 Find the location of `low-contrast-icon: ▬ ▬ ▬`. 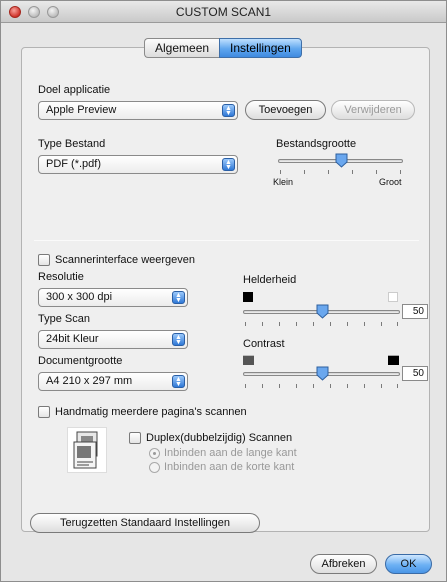

low-contrast-icon: ▬ ▬ ▬ is located at coordinates (248, 359).